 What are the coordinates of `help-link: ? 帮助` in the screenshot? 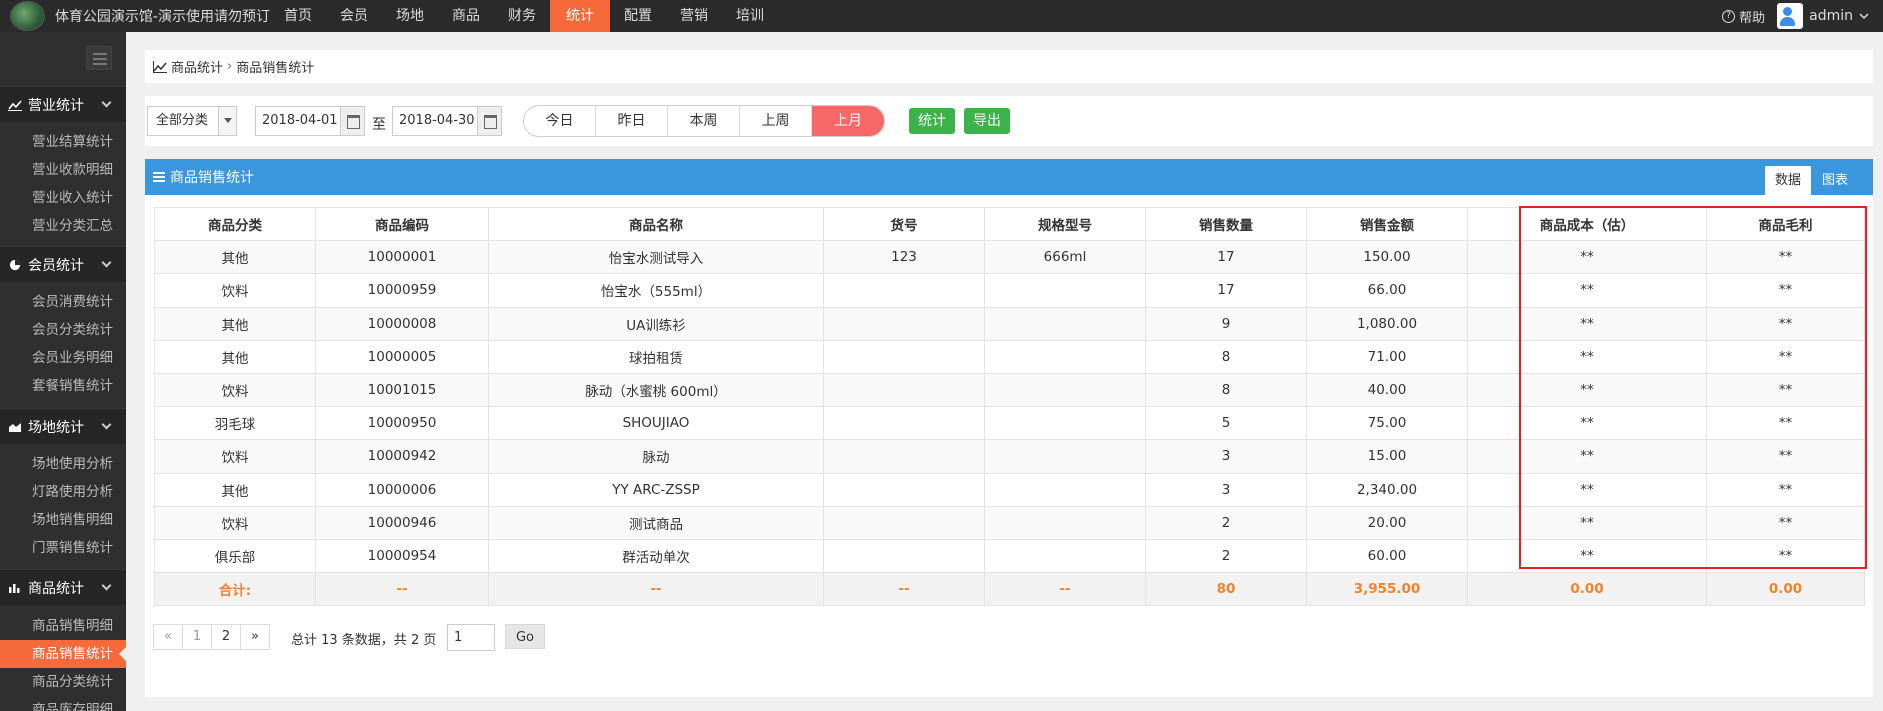 It's located at (1743, 16).